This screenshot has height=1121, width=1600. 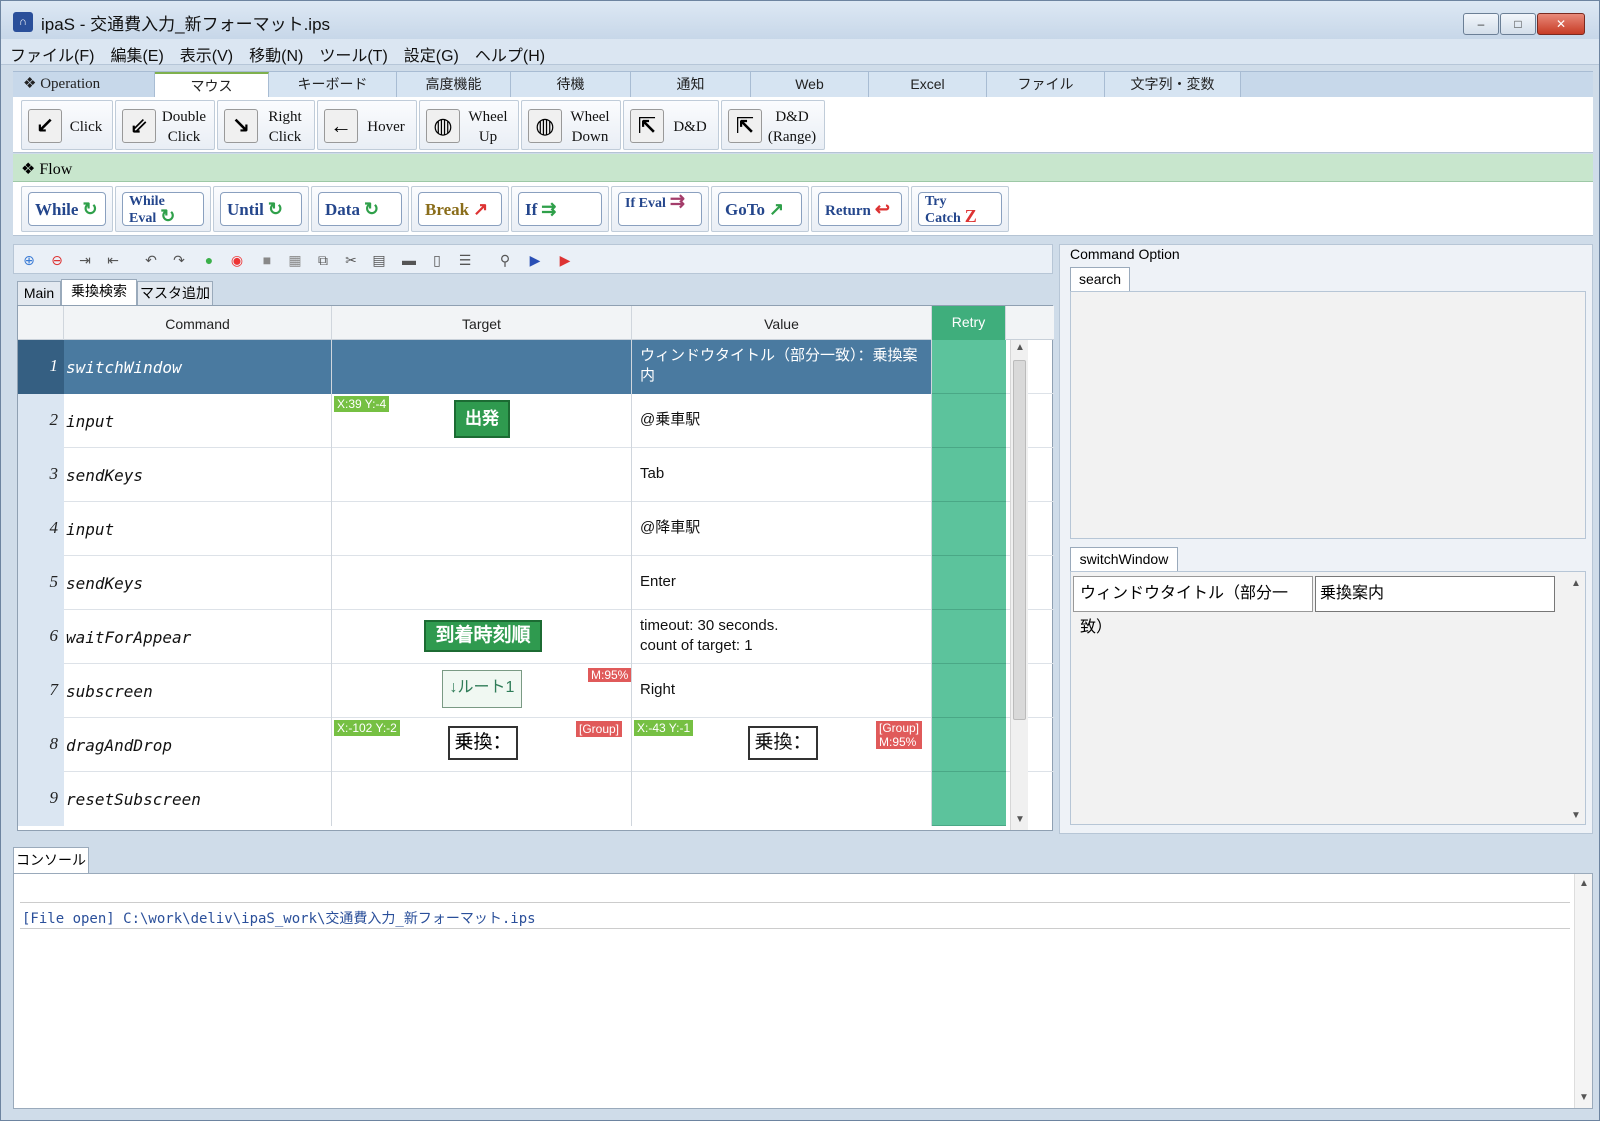 I want to click on command-cell: dragAndDrop, so click(x=198, y=745).